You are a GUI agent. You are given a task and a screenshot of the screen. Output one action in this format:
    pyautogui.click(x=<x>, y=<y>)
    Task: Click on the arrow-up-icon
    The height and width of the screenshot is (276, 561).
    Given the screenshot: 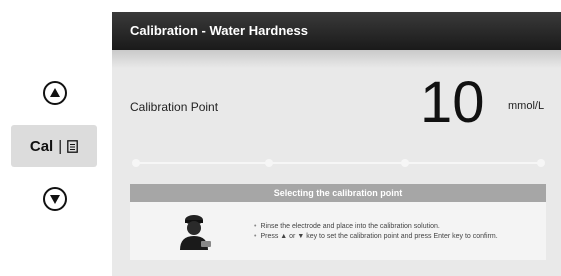 What is the action you would take?
    pyautogui.click(x=55, y=92)
    